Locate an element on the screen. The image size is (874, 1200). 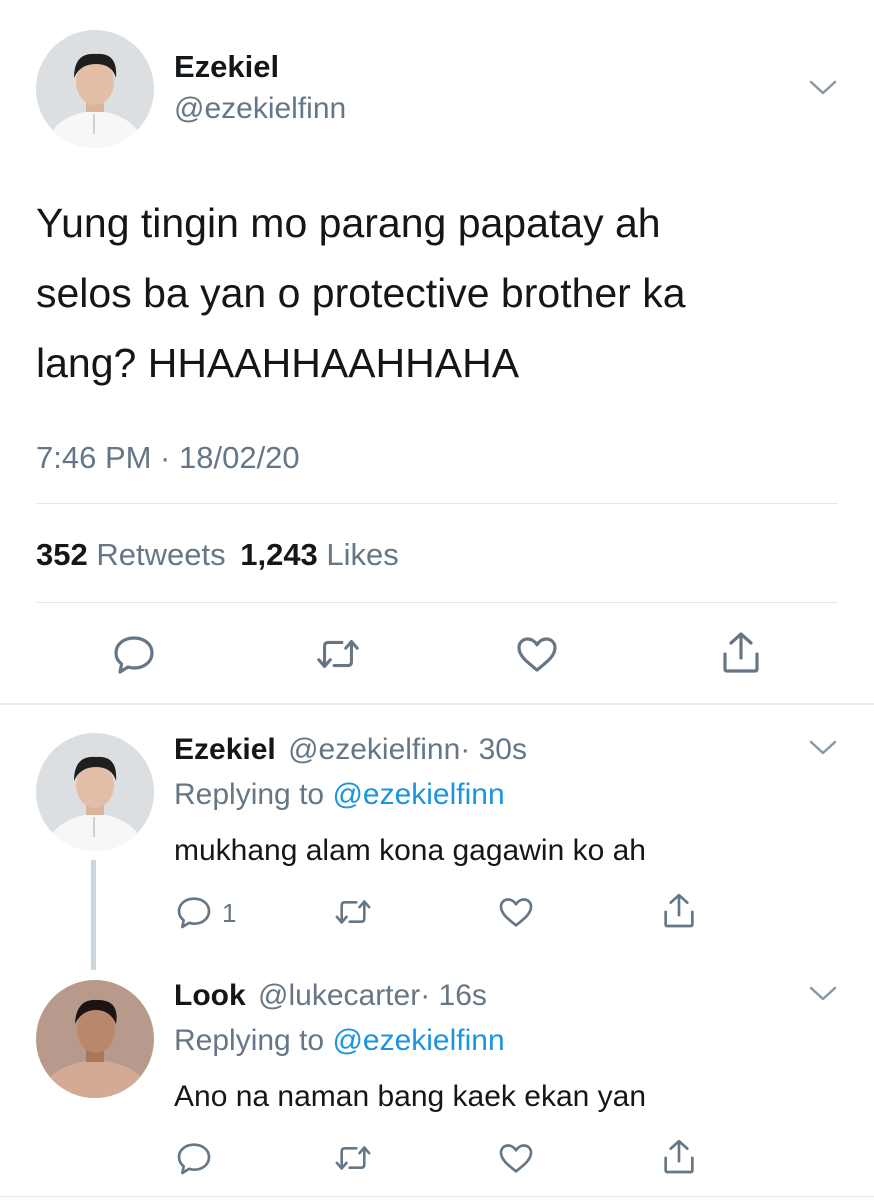
reply-header: Look @lukecarter· 16s is located at coordinates (330, 996).